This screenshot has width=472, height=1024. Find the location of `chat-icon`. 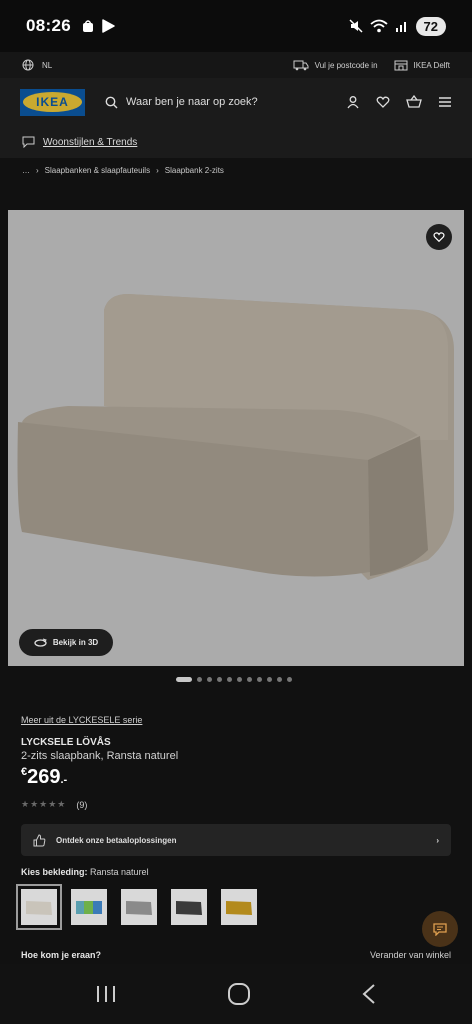

chat-icon is located at coordinates (440, 929).